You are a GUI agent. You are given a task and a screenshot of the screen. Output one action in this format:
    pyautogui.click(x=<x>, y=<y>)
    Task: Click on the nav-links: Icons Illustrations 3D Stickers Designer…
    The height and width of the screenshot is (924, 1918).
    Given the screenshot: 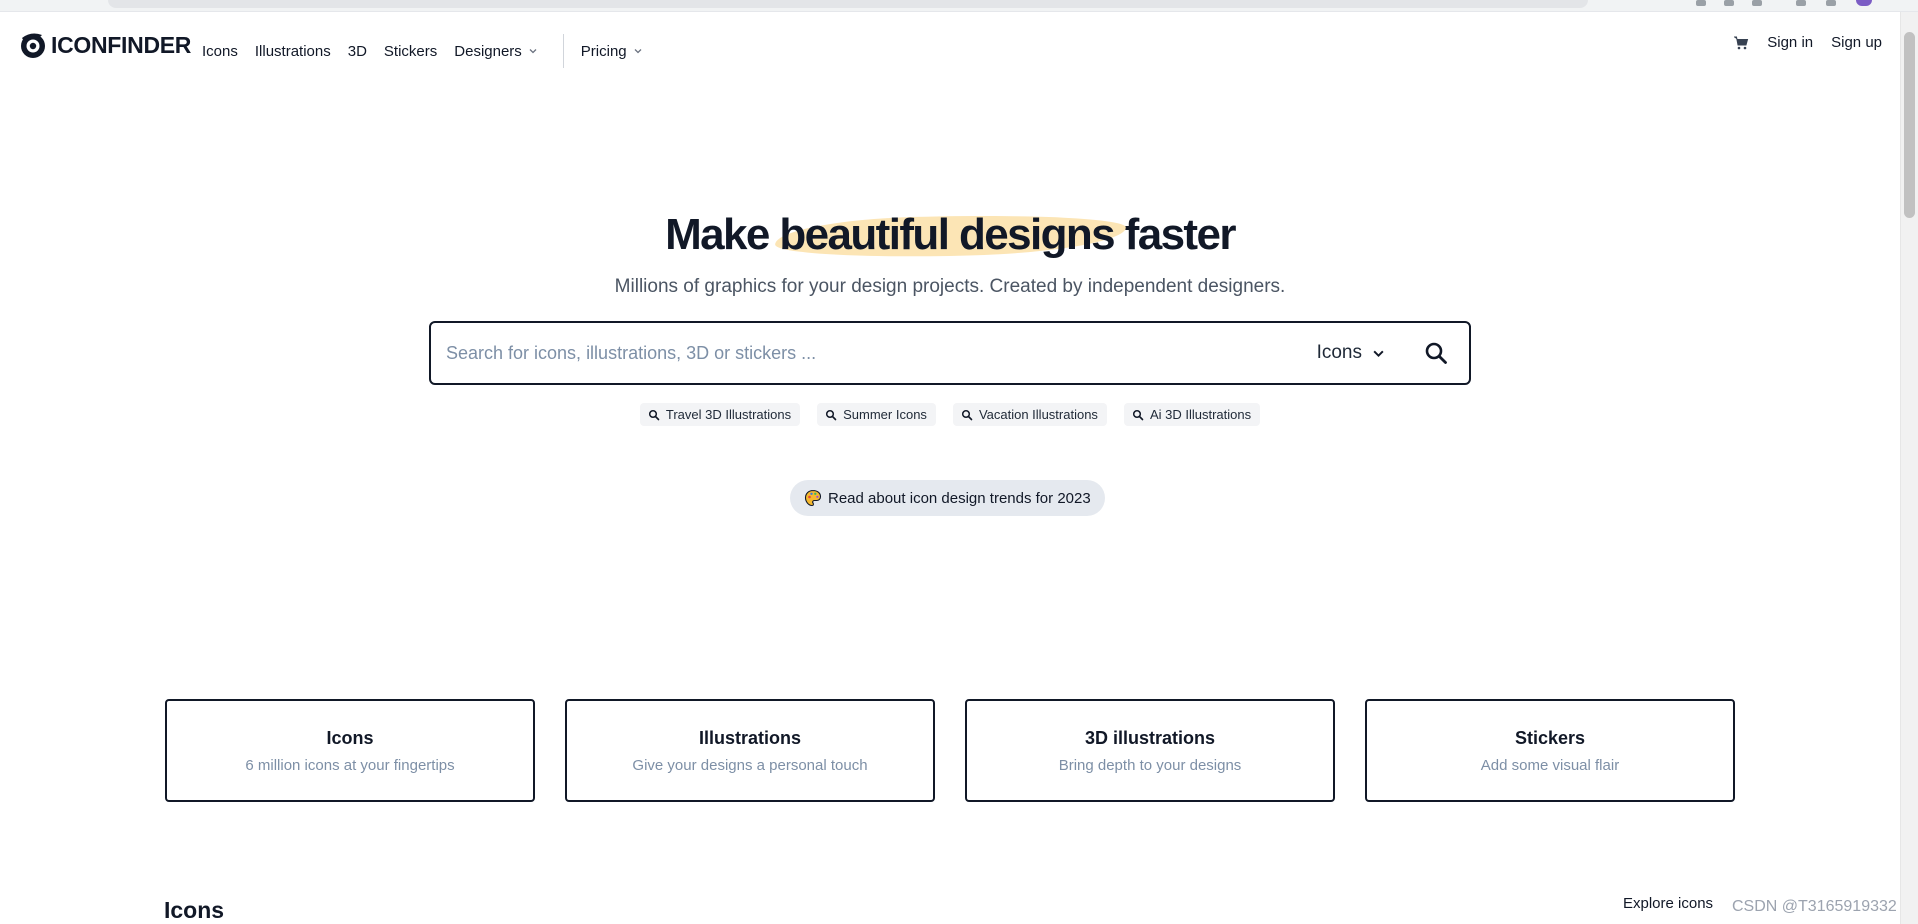 What is the action you would take?
    pyautogui.click(x=431, y=51)
    